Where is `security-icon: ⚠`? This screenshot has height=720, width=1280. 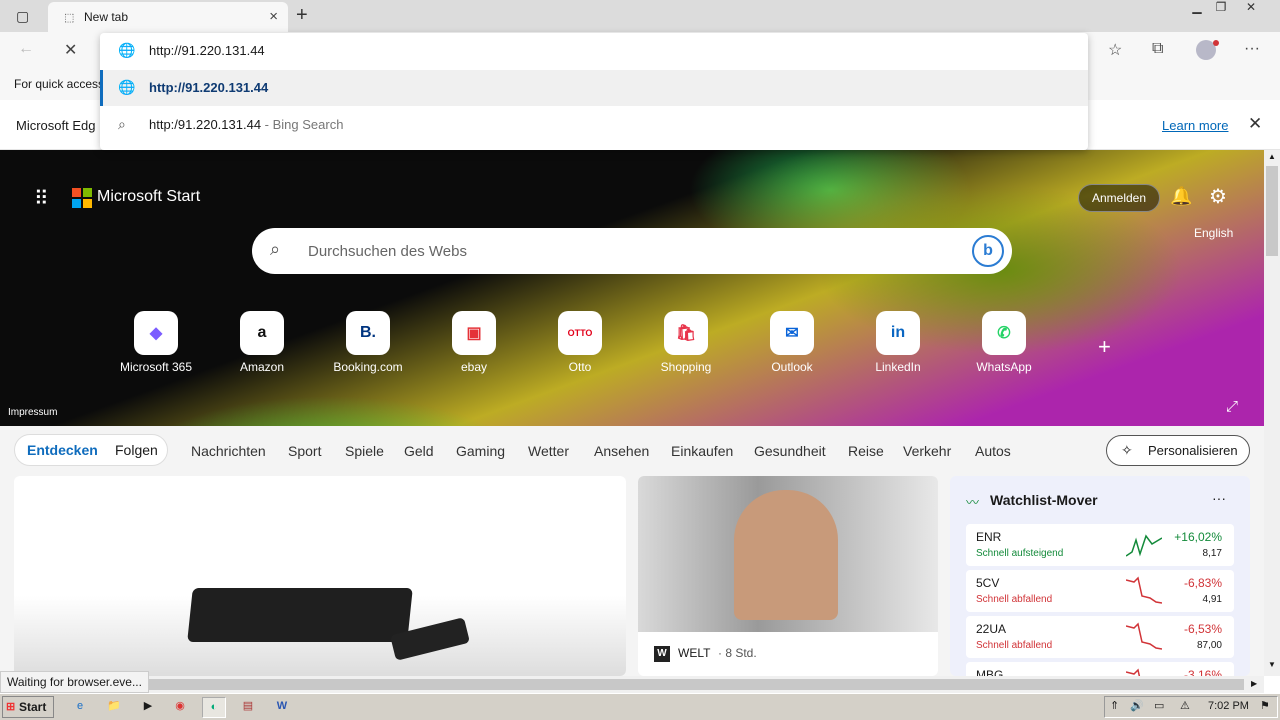
security-icon: ⚠ is located at coordinates (1185, 705).